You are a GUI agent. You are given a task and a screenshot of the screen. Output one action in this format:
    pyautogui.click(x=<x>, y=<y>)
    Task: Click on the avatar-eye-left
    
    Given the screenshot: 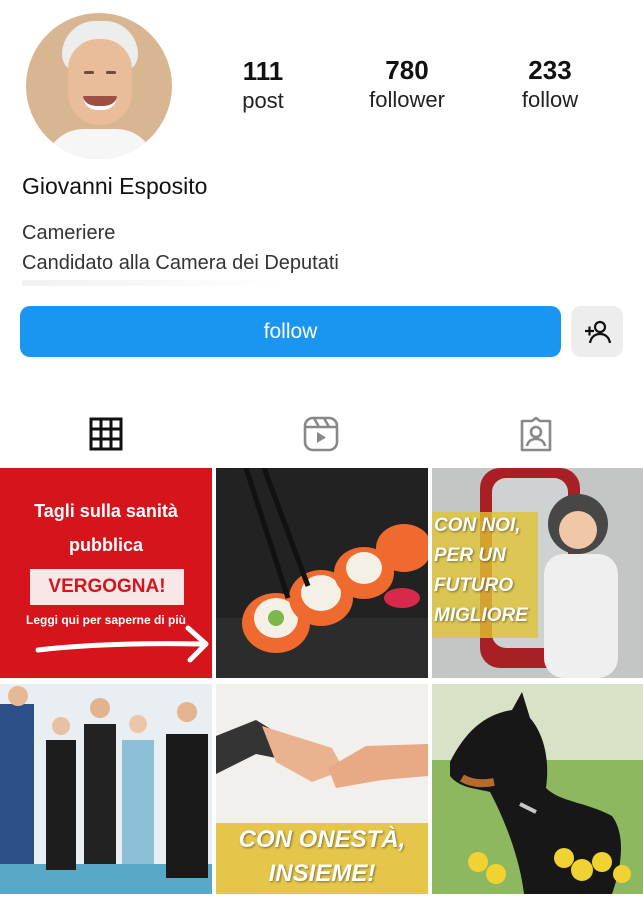 What is the action you would take?
    pyautogui.click(x=89, y=72)
    